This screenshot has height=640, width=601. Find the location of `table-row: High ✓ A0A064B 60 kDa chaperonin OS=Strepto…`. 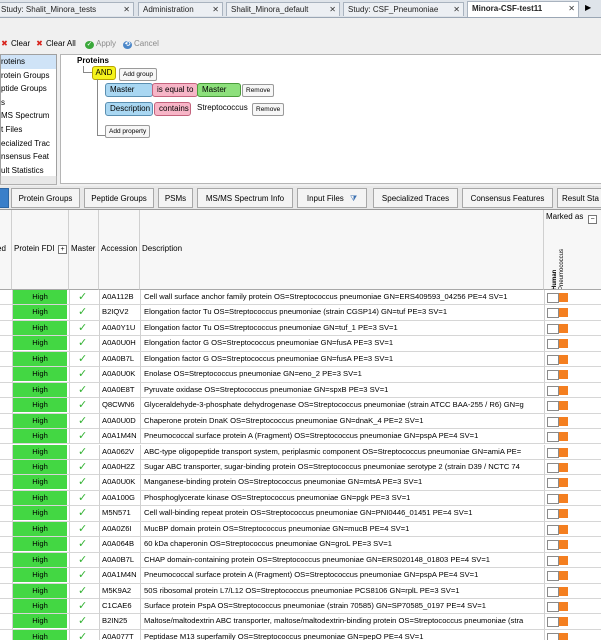

table-row: High ✓ A0A064B 60 kDa chaperonin OS=Strepto… is located at coordinates (300, 545).